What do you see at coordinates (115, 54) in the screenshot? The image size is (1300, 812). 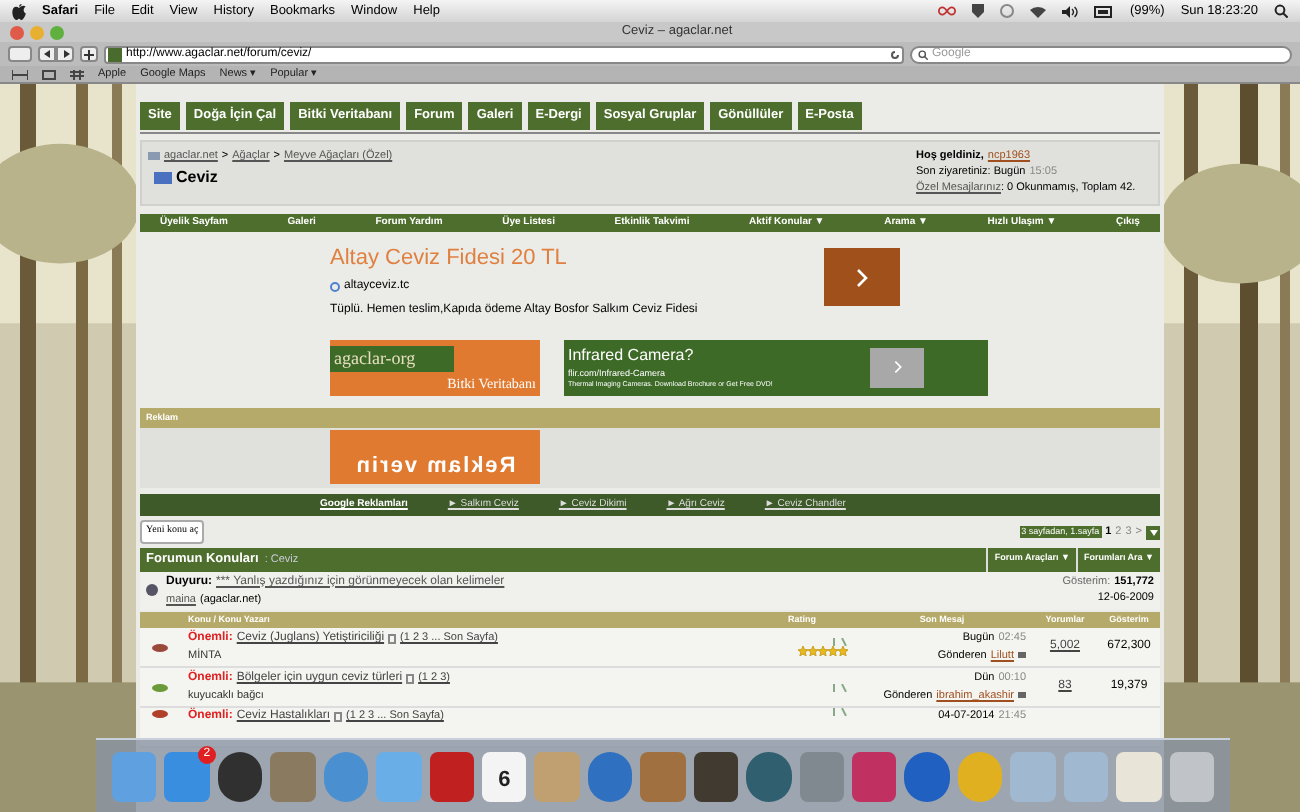 I see `site-icon` at bounding box center [115, 54].